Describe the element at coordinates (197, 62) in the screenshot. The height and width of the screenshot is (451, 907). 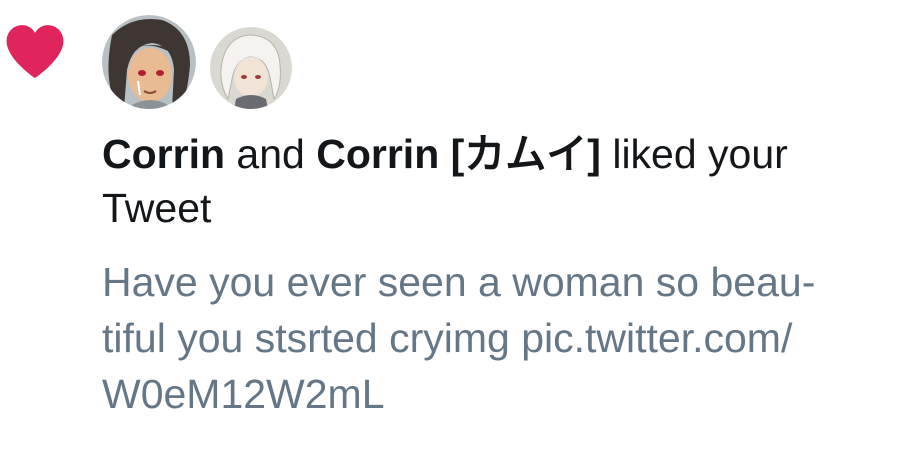
I see `liker-avatars` at that location.